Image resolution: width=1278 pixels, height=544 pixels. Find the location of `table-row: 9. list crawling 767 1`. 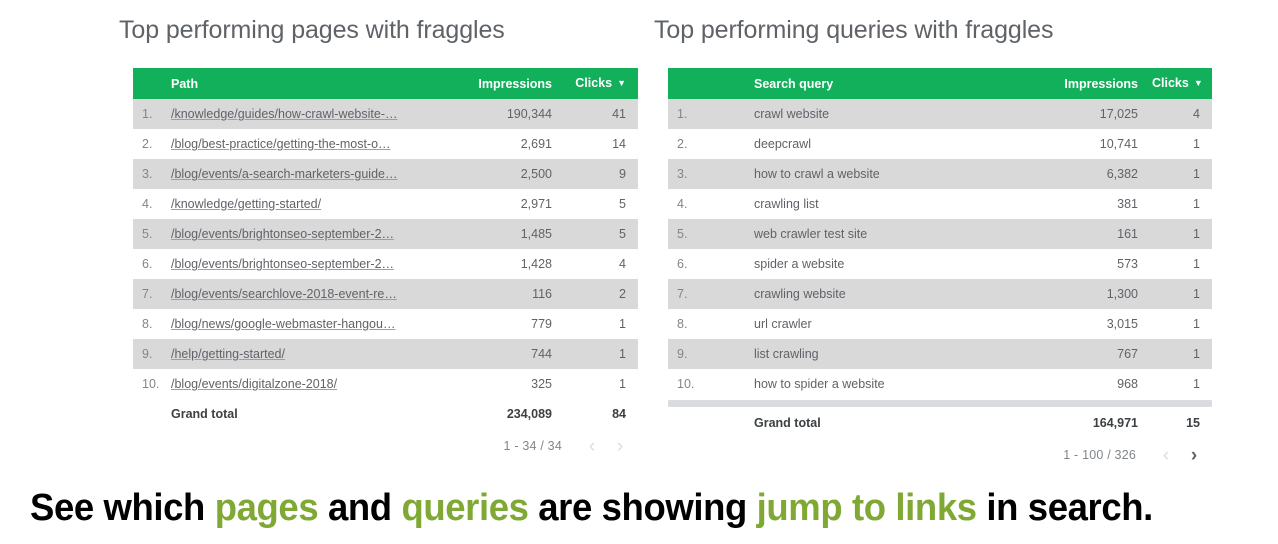

table-row: 9. list crawling 767 1 is located at coordinates (940, 354).